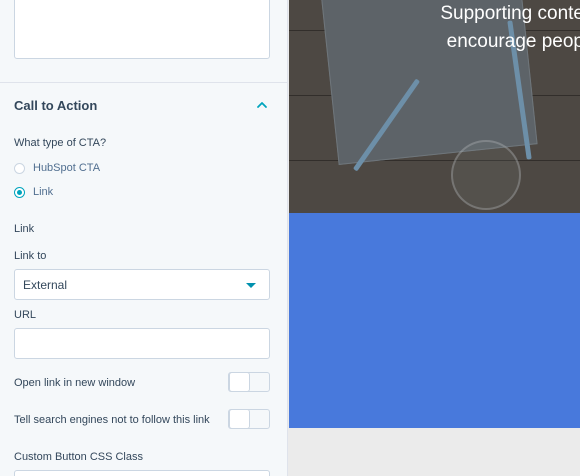 The image size is (580, 476). I want to click on hero-line: encourage peop, so click(513, 41).